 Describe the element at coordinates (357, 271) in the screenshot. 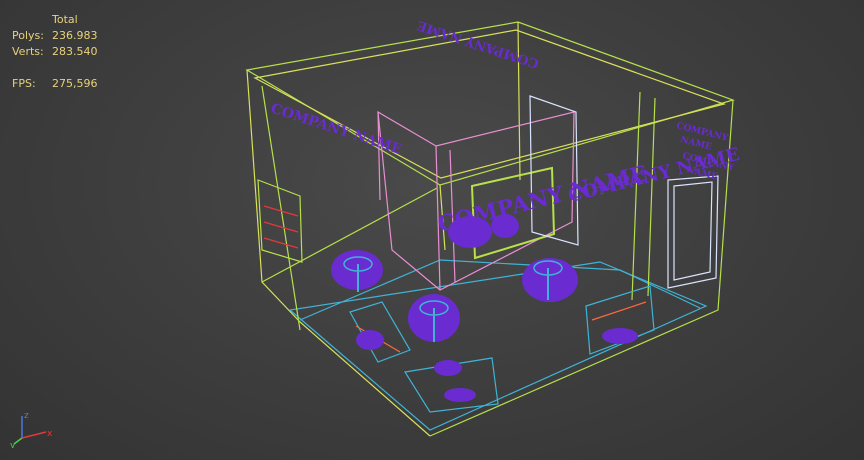

I see `table-set-left` at that location.